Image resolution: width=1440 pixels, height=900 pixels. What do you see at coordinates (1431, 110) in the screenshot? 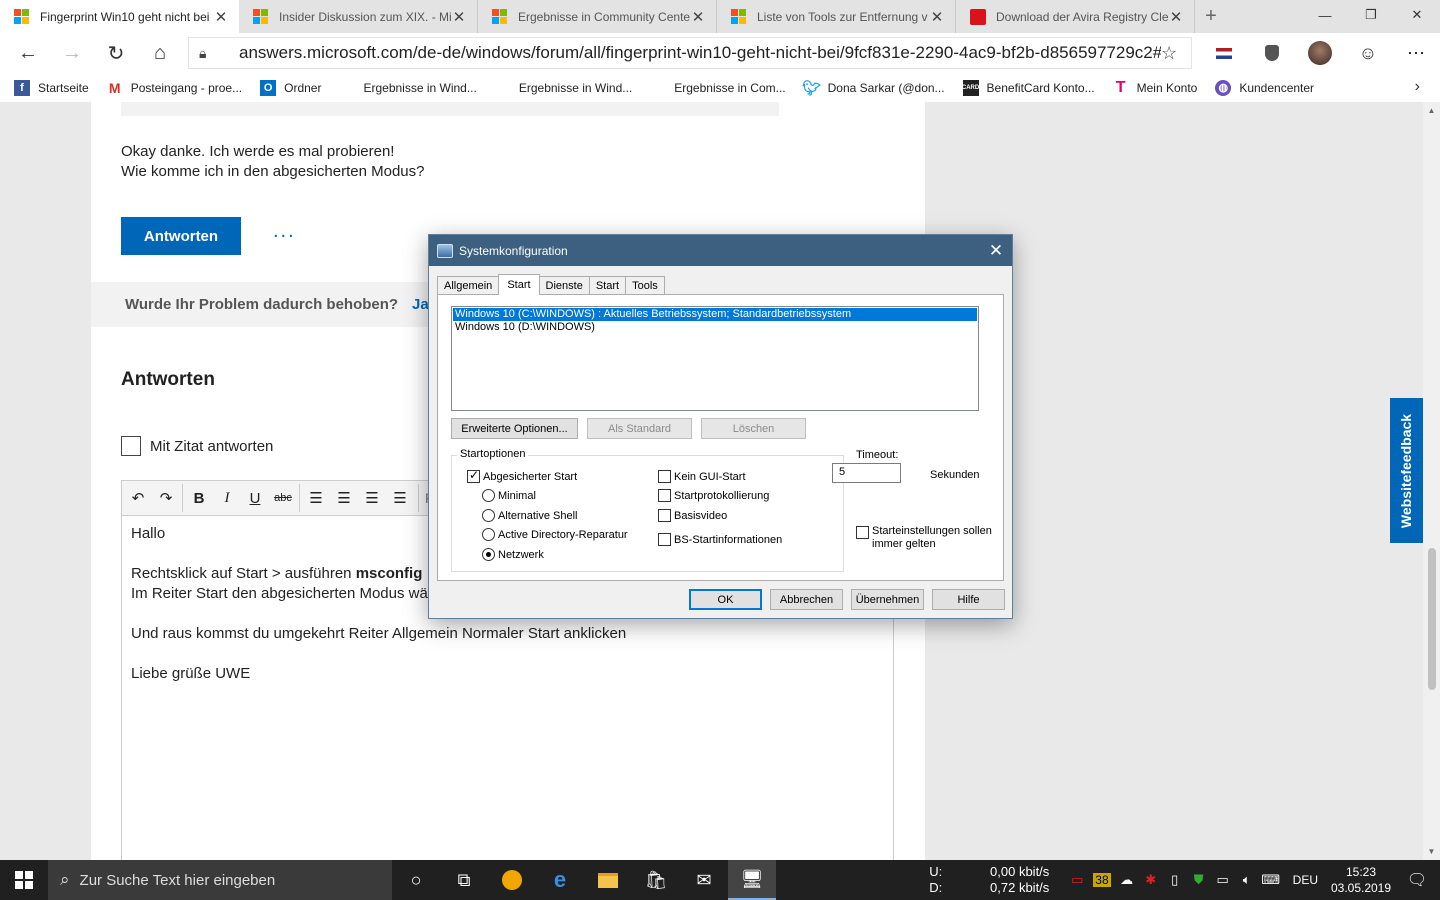
I see `scroll-up-icon: ▲` at bounding box center [1431, 110].